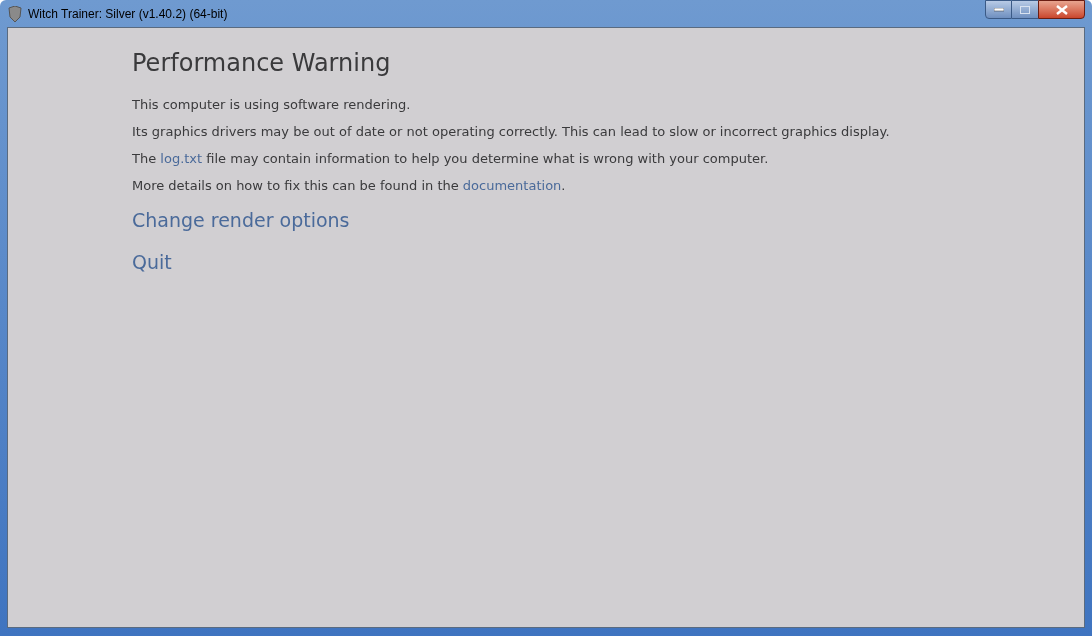  What do you see at coordinates (272, 104) in the screenshot?
I see `message-text: This computer is using software rendering.` at bounding box center [272, 104].